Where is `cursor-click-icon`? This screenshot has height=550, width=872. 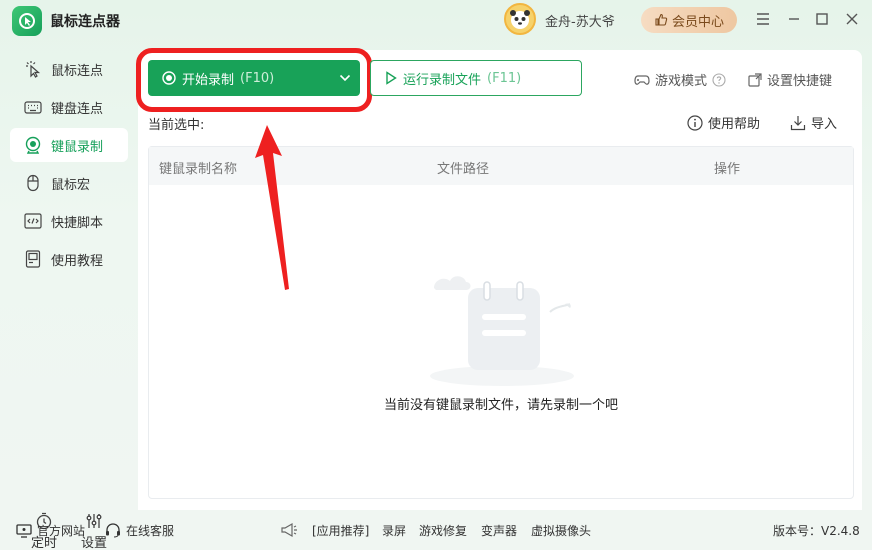
cursor-click-icon is located at coordinates (33, 69).